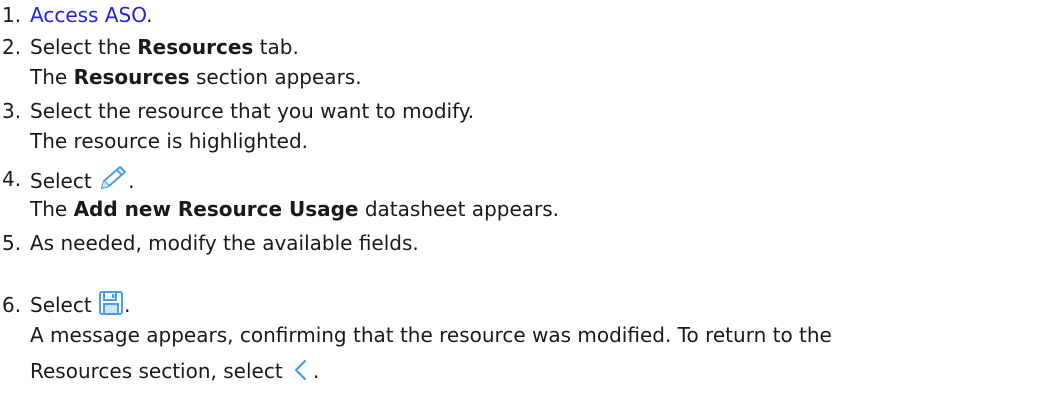 The image size is (1056, 413). What do you see at coordinates (12, 243) in the screenshot?
I see `step-number: 5.` at bounding box center [12, 243].